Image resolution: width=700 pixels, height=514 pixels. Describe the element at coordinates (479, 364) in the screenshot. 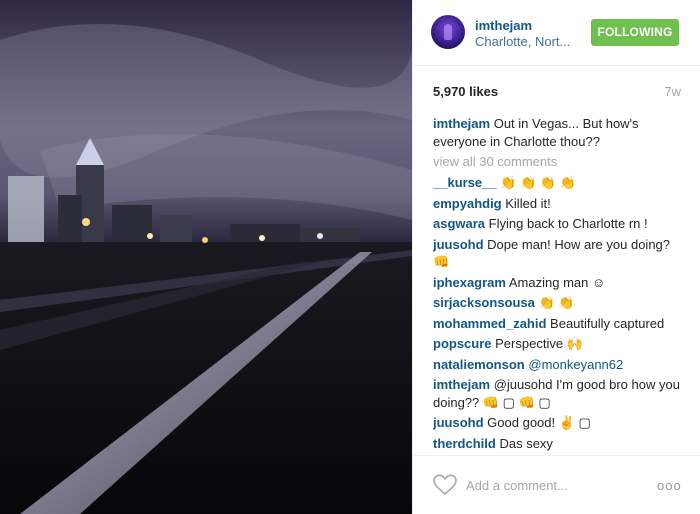

I see `comment-username: nataliemonson` at that location.